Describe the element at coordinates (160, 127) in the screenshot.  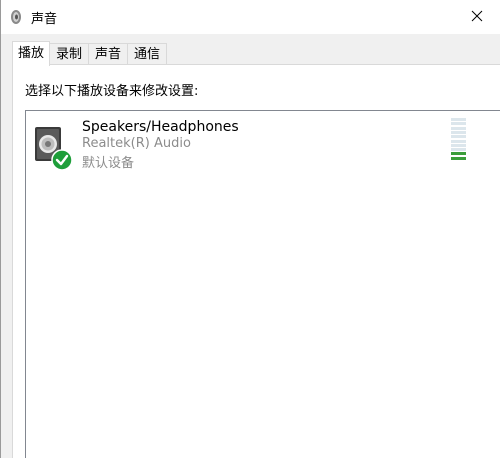
I see `device-name: Speakers/Headphones` at that location.